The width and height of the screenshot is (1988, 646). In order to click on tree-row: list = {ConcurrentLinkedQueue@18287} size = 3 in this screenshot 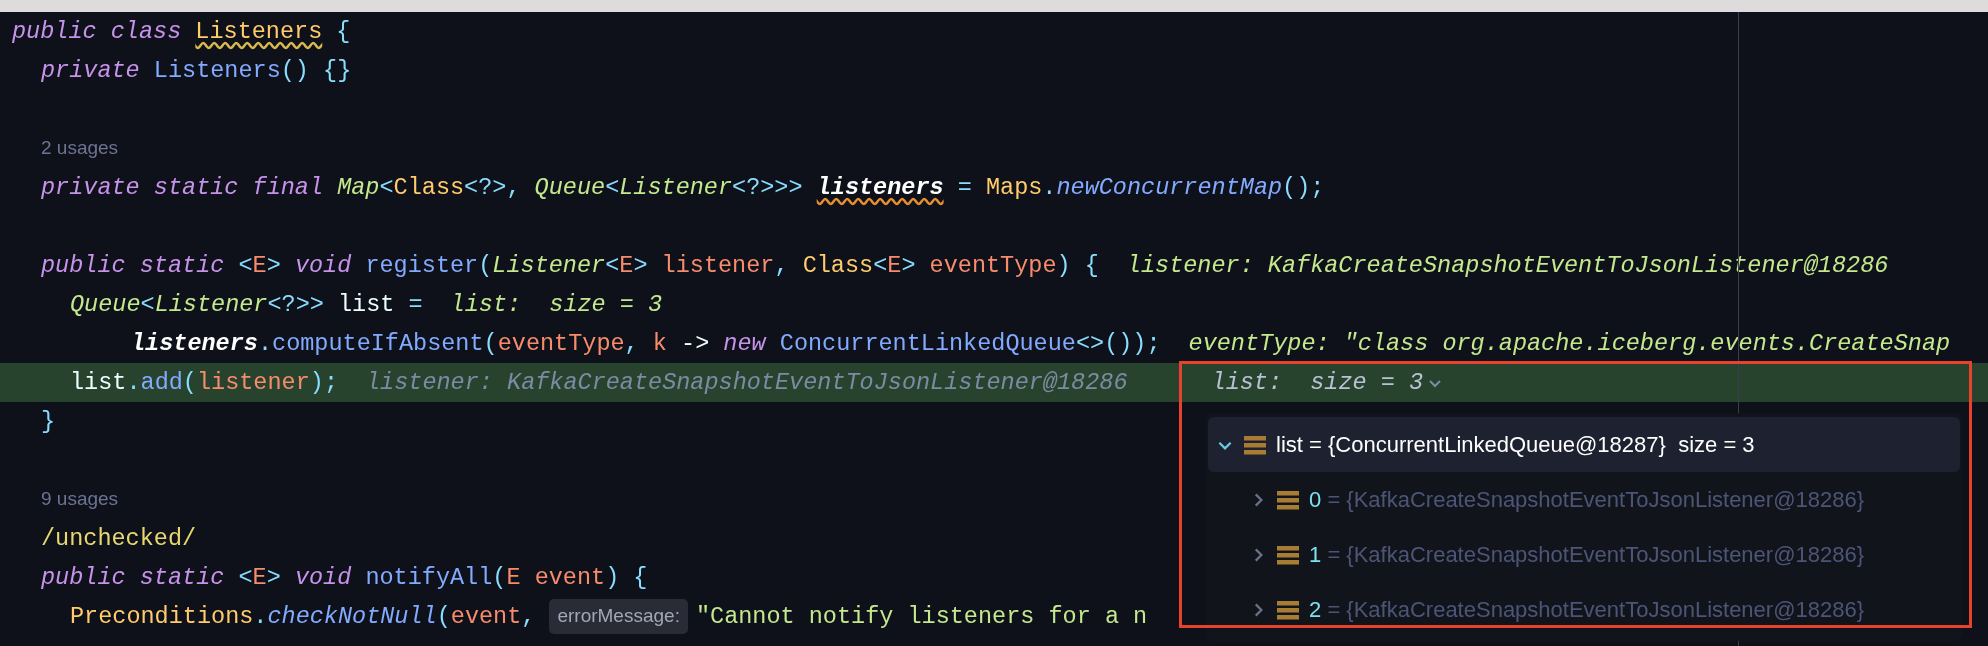, I will do `click(1584, 444)`.